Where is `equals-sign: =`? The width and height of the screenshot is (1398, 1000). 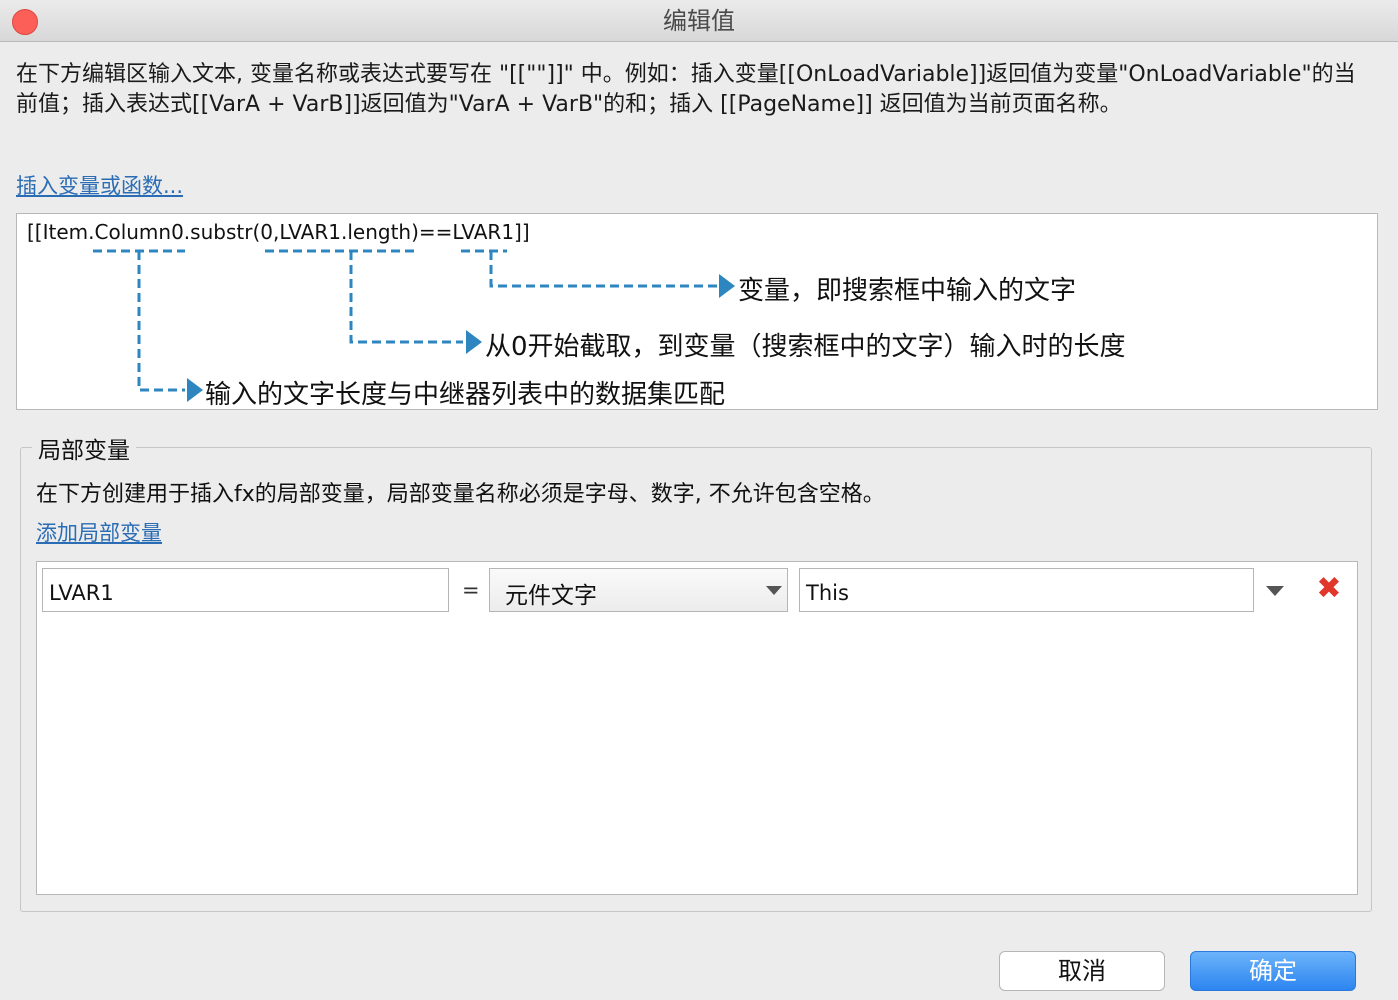 equals-sign: = is located at coordinates (471, 590).